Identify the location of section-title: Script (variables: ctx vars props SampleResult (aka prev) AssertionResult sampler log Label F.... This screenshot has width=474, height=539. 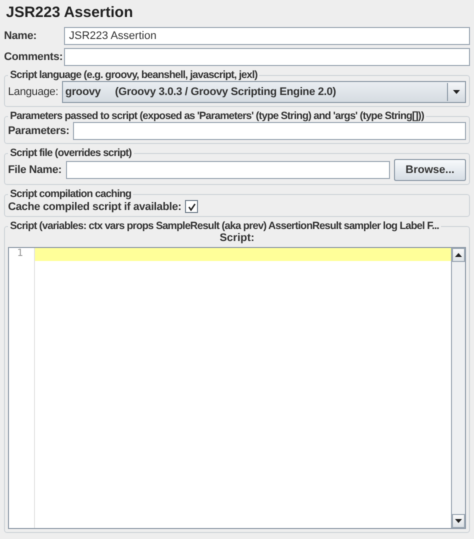
(224, 226).